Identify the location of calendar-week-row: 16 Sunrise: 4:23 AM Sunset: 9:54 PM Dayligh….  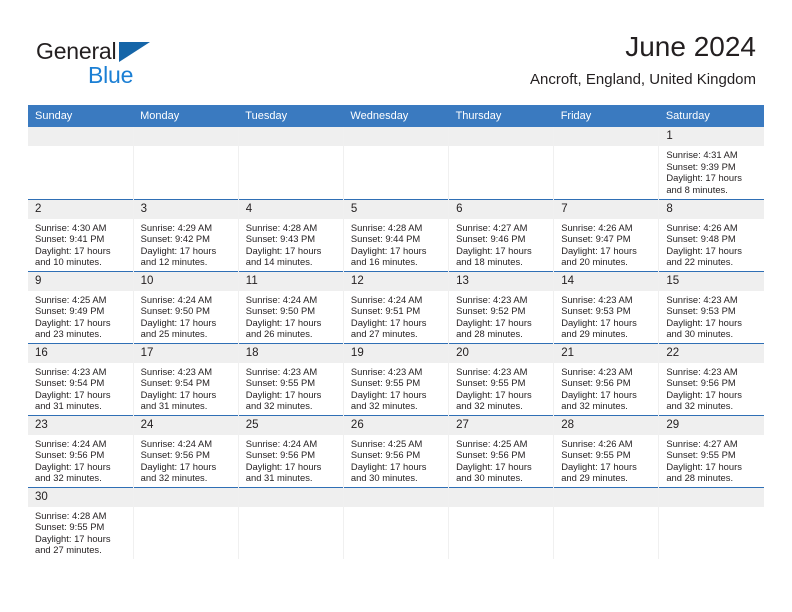
(396, 378).